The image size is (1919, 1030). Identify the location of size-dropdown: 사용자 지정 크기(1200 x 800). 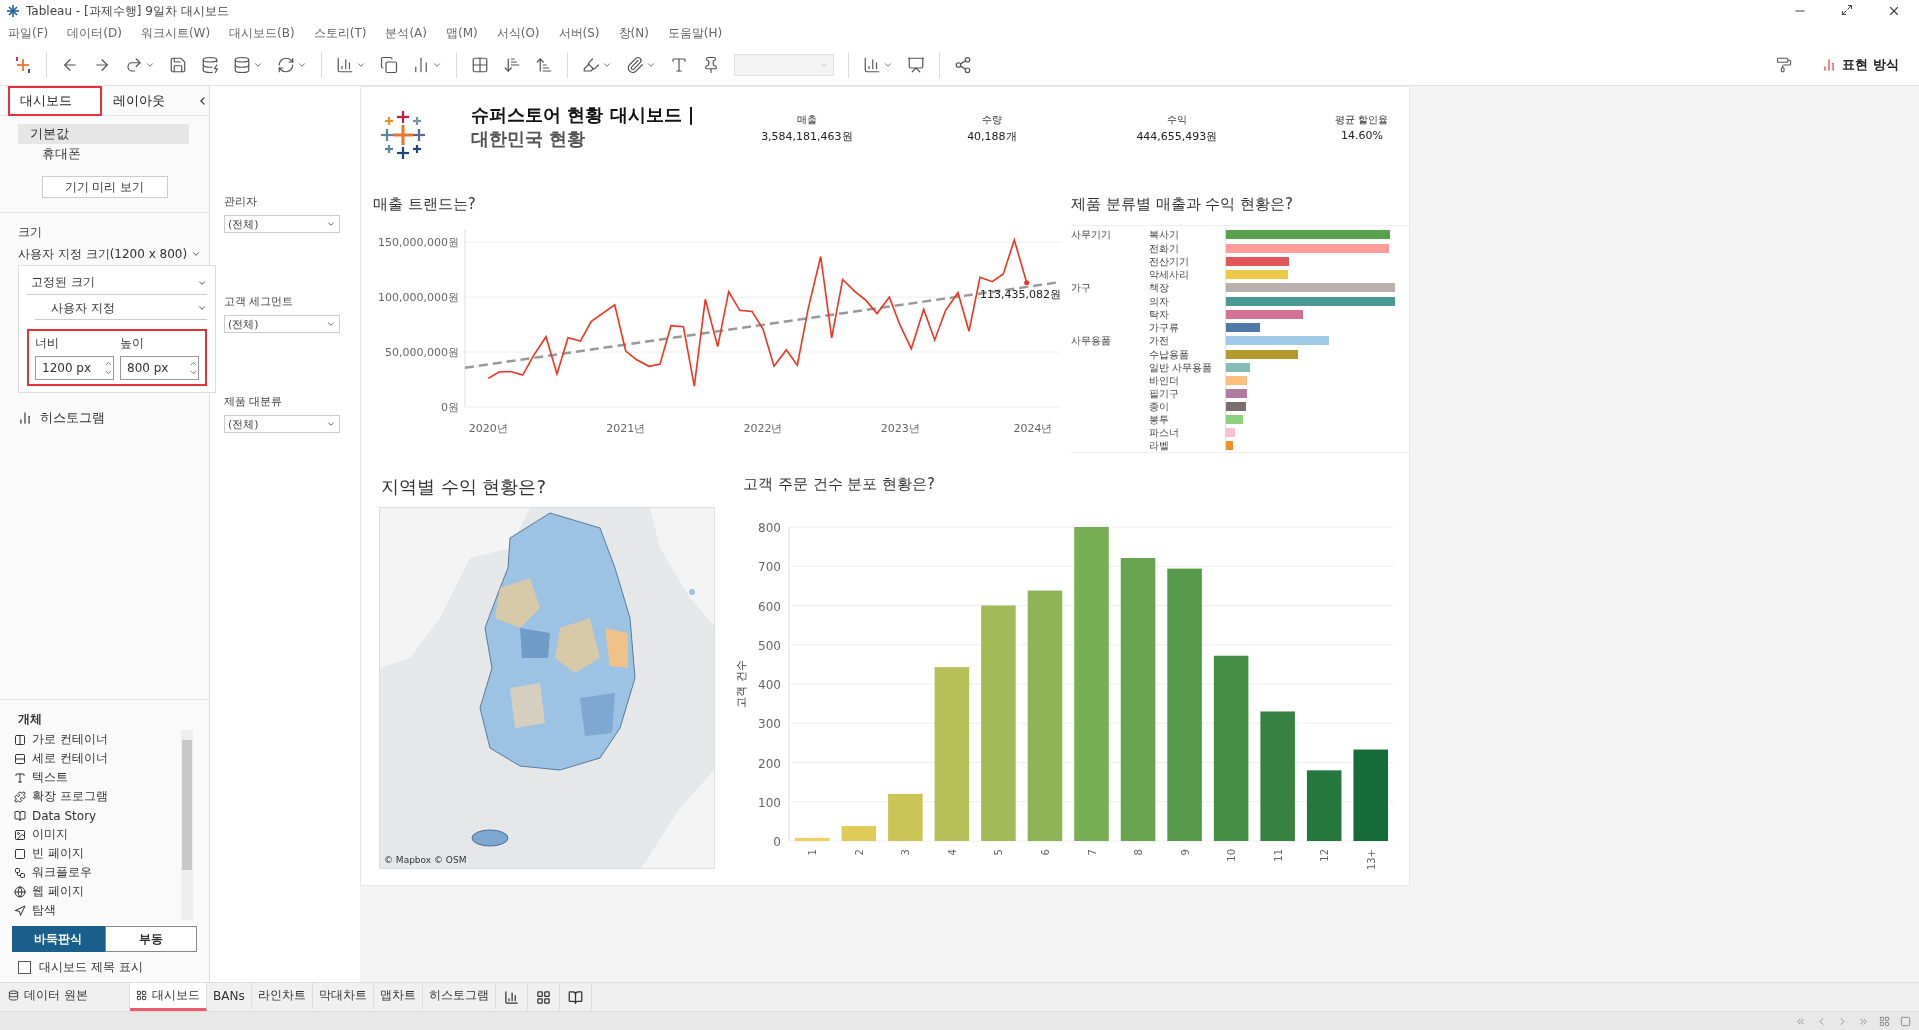
(104, 254).